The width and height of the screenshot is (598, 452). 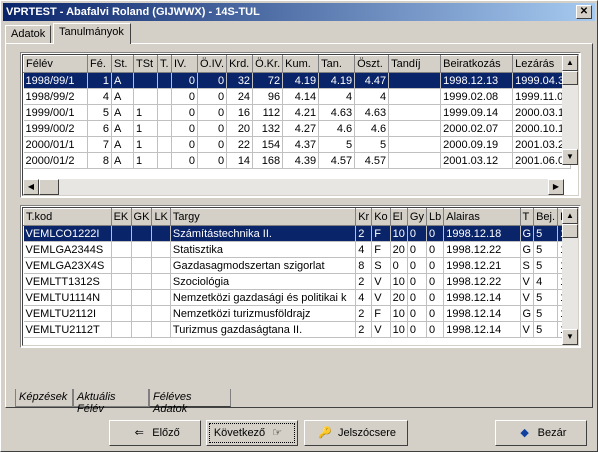 I want to click on column-header: Alairas, so click(x=482, y=217).